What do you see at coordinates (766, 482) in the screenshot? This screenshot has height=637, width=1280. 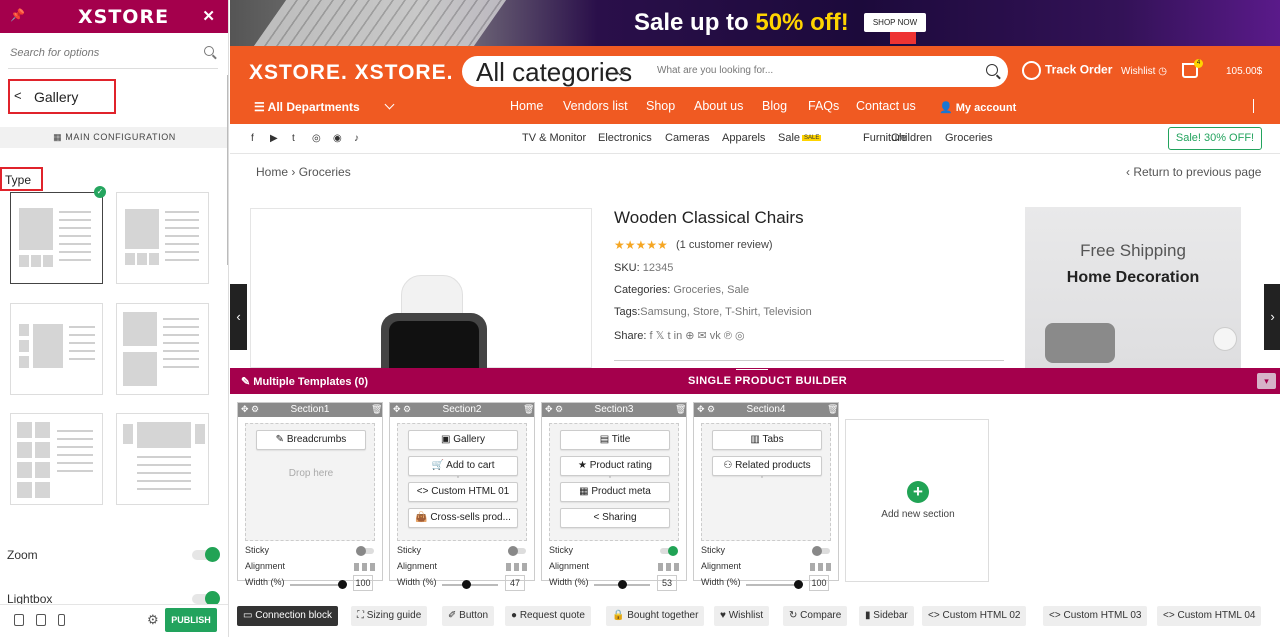 I see `drop-zone: Drop here▥ Tabs⚇ Related products` at bounding box center [766, 482].